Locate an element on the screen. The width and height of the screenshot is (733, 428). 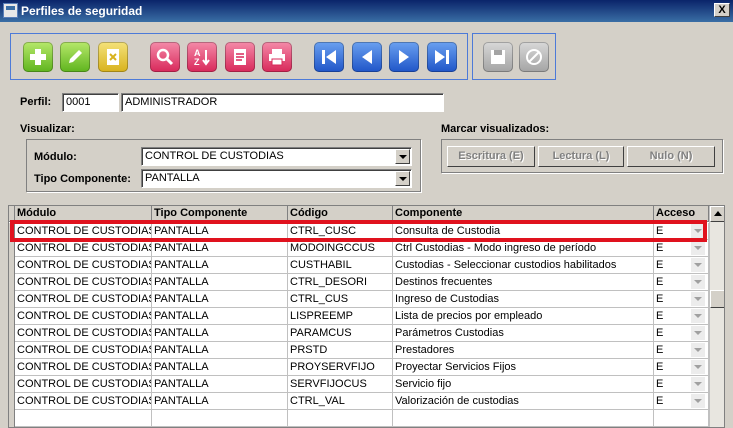
cell-acceso-text: E is located at coordinates (660, 384).